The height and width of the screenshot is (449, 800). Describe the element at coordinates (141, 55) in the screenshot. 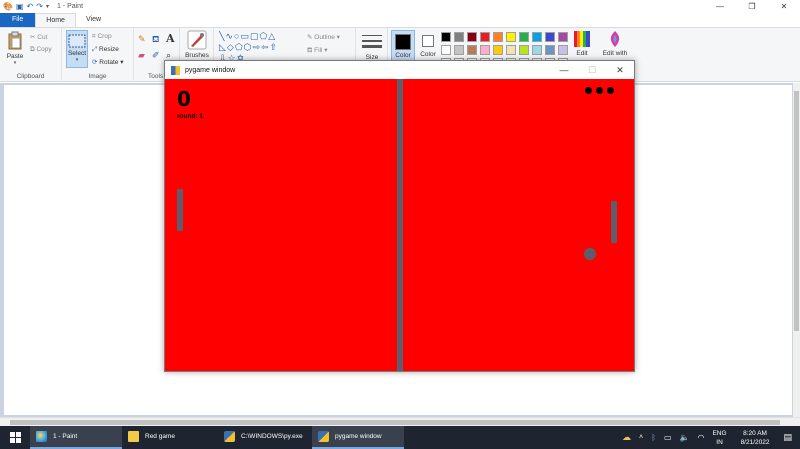

I see `eraser-icon: ▰` at that location.